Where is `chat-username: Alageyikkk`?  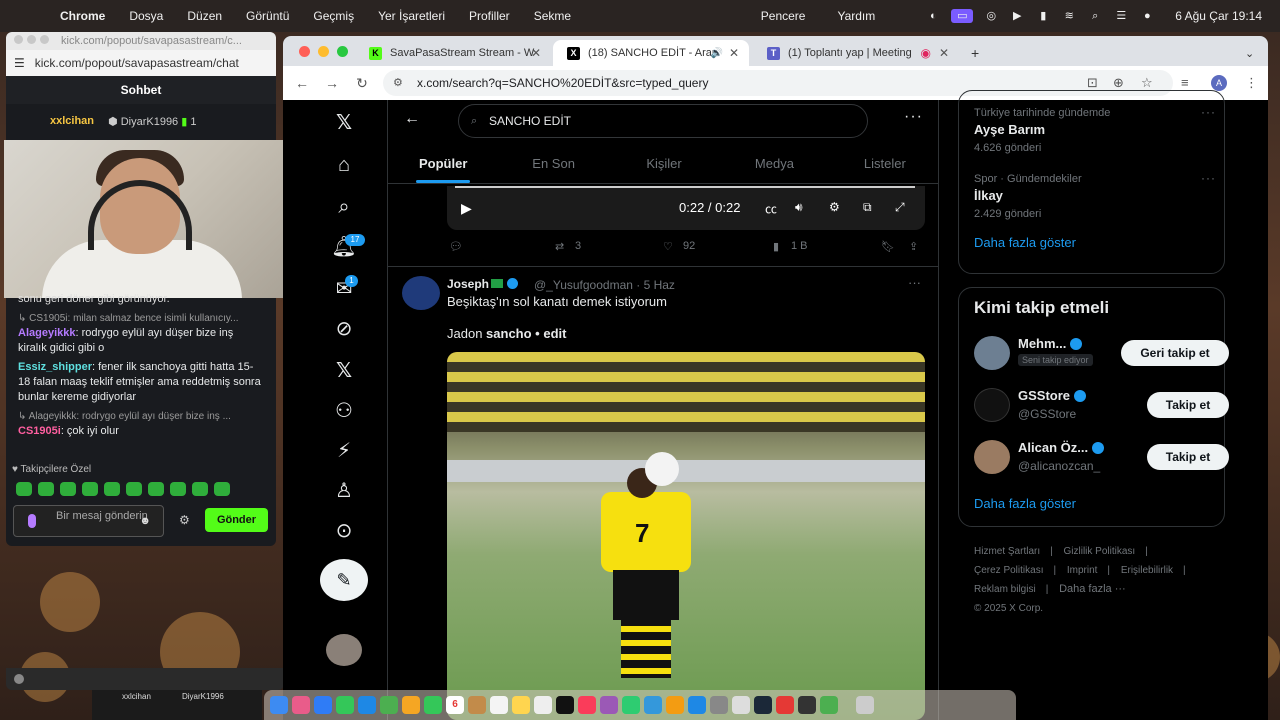
chat-username: Alageyikkk is located at coordinates (46, 333).